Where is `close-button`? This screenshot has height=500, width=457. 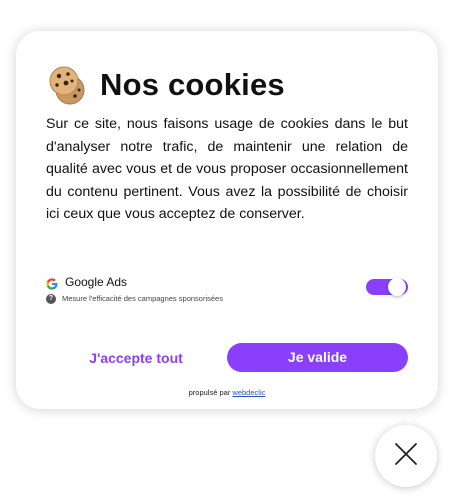 close-button is located at coordinates (406, 456).